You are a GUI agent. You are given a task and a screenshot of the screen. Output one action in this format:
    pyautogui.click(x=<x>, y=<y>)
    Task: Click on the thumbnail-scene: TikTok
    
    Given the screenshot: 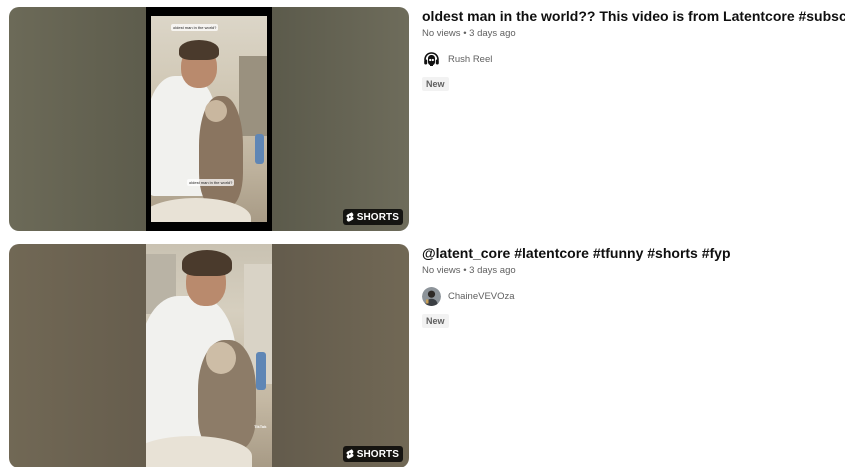 What is the action you would take?
    pyautogui.click(x=209, y=355)
    